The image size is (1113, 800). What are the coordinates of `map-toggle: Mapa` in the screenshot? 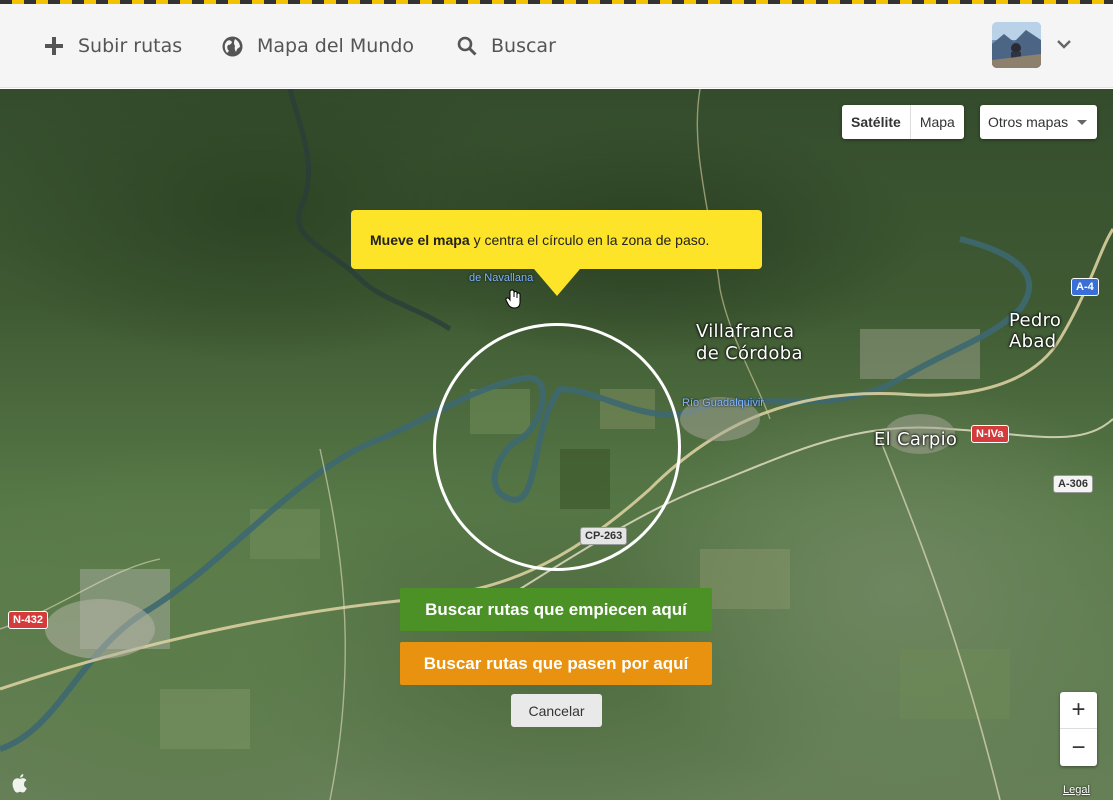 It's located at (937, 122).